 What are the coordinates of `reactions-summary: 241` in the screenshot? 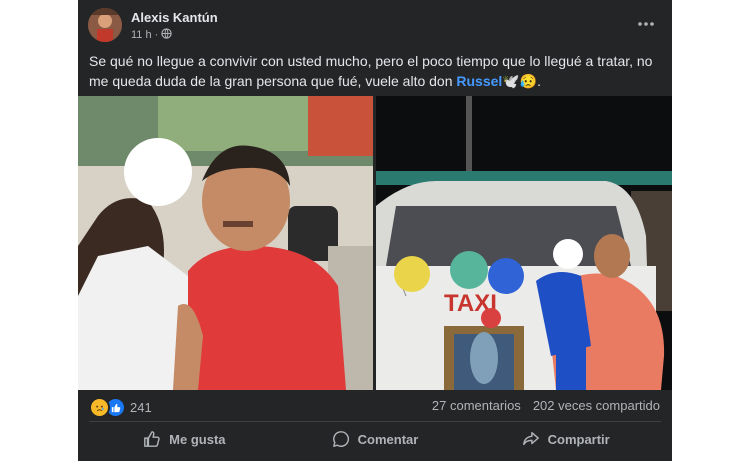 It's located at (120, 407).